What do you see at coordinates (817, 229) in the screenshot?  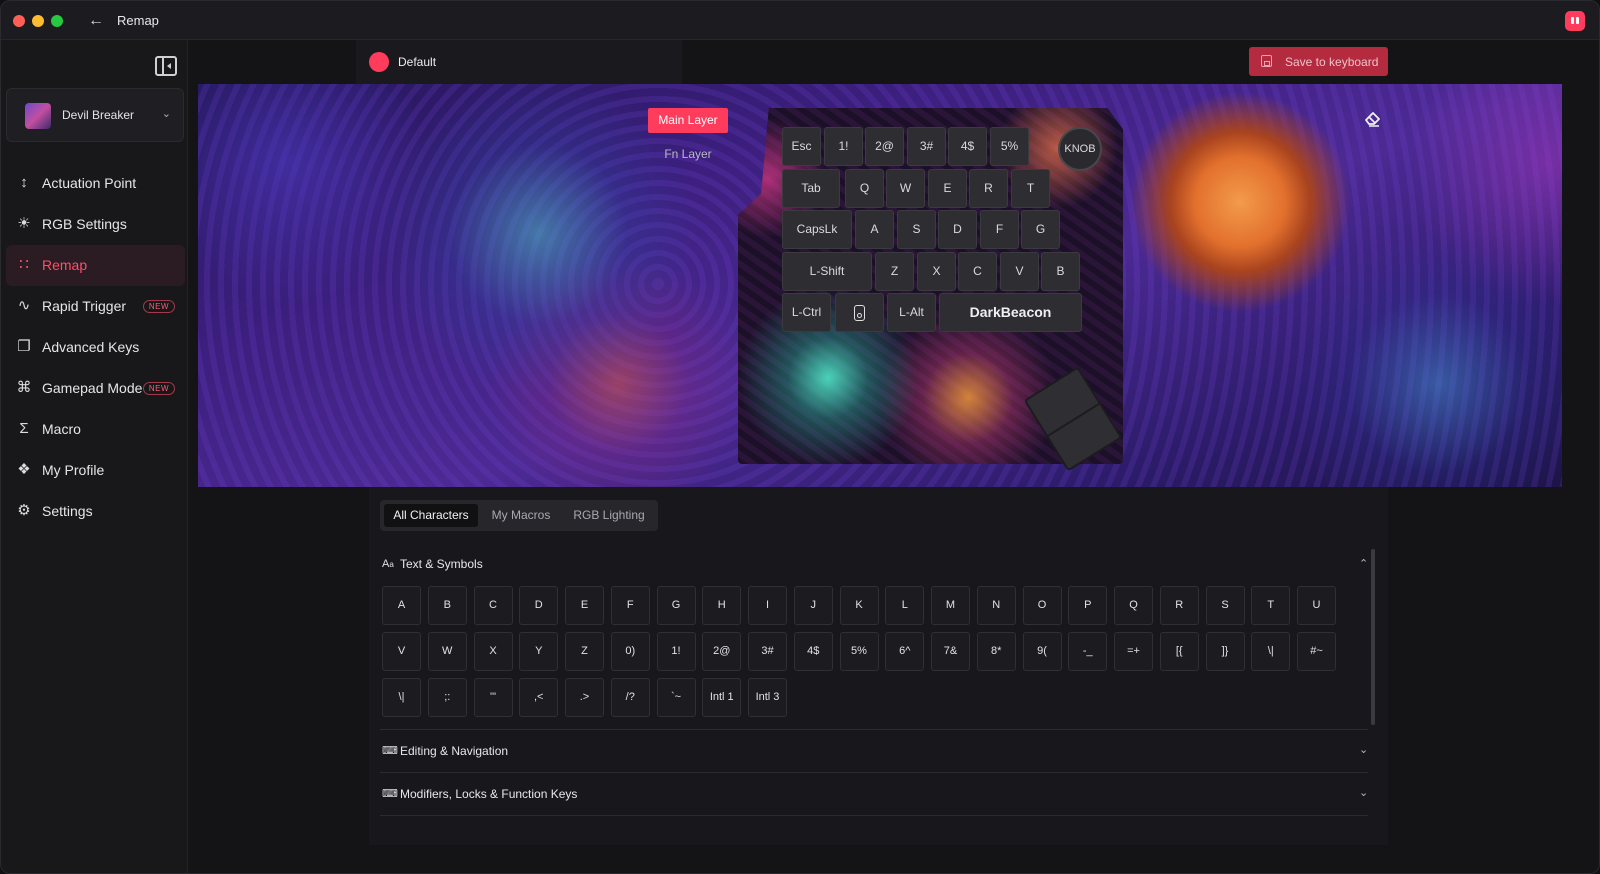 I see `keyboard-key: CapsLk` at bounding box center [817, 229].